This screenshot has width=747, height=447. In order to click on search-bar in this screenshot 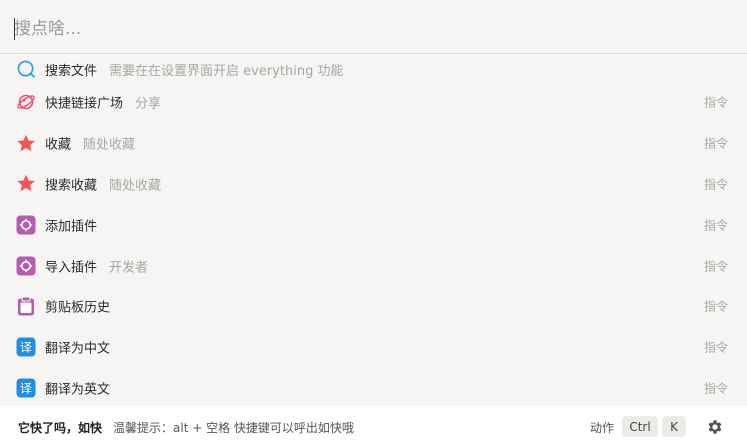, I will do `click(373, 27)`.